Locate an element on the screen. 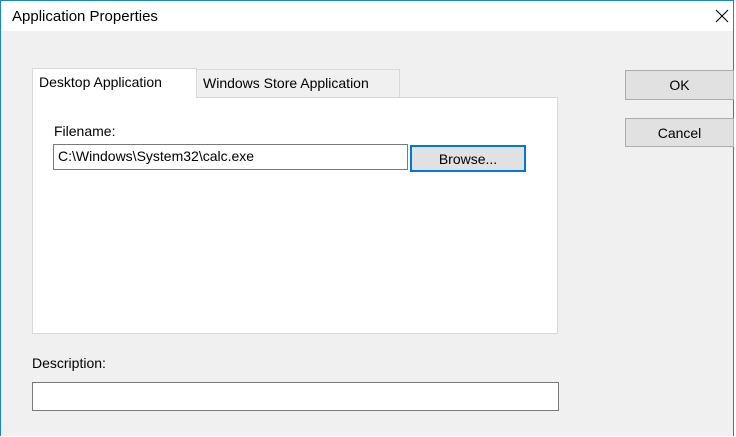 Image resolution: width=736 pixels, height=437 pixels. cancel-label: Cancel is located at coordinates (679, 132).